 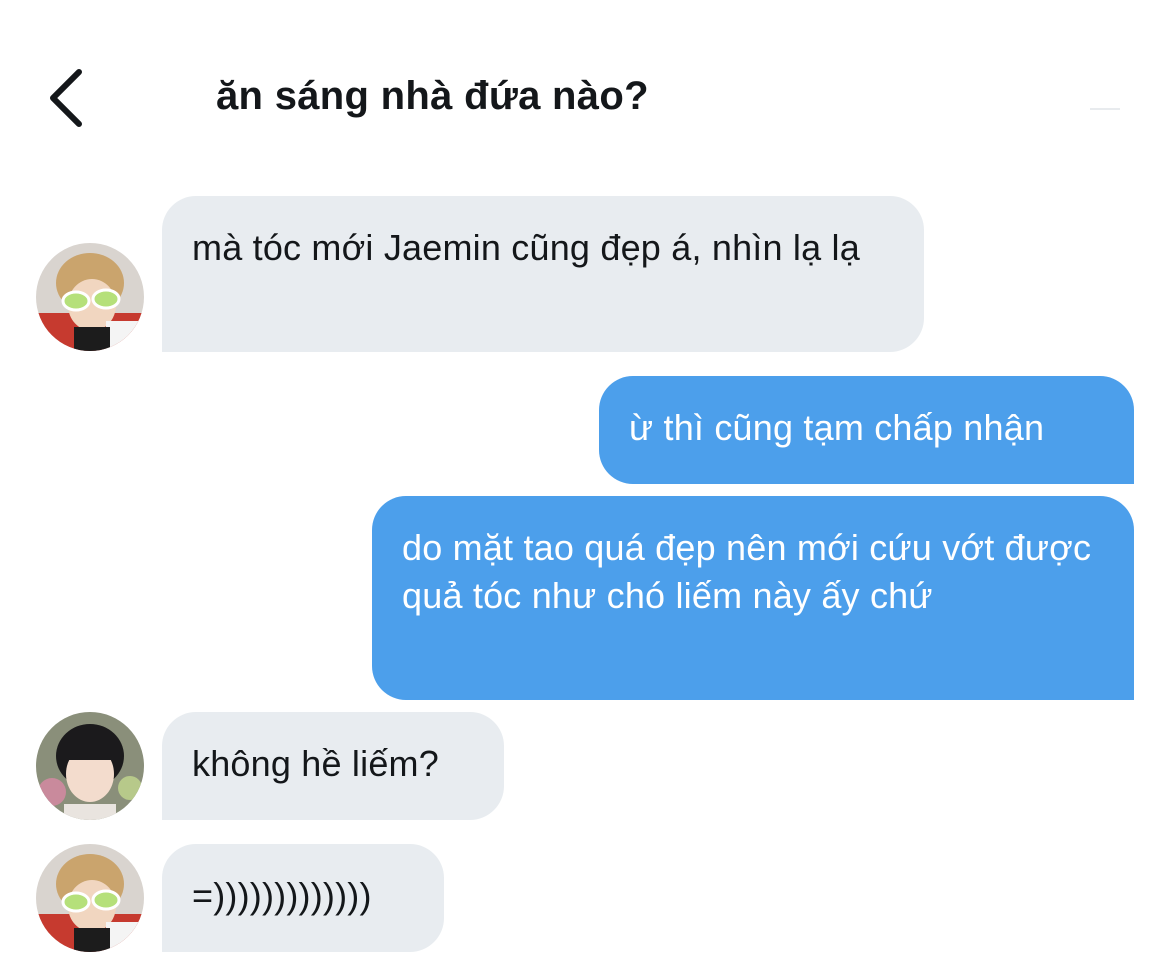 What do you see at coordinates (282, 895) in the screenshot?
I see `message-text: =)))))))))))))` at bounding box center [282, 895].